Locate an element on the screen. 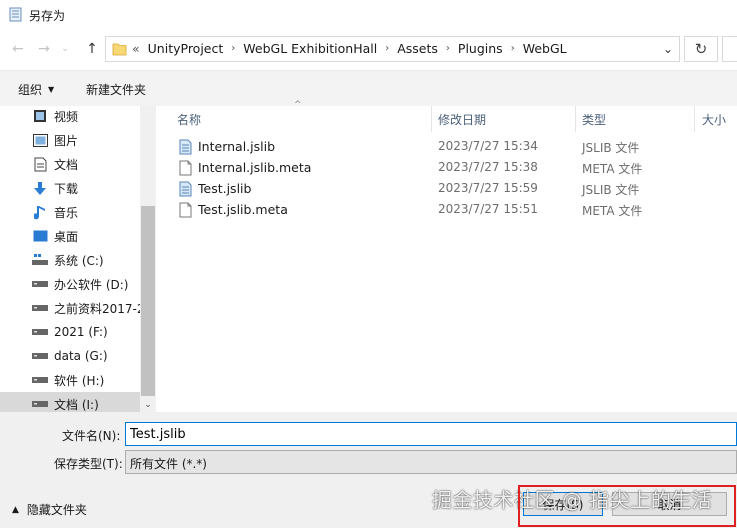  breadcrumb-item: UnityProject is located at coordinates (186, 48).